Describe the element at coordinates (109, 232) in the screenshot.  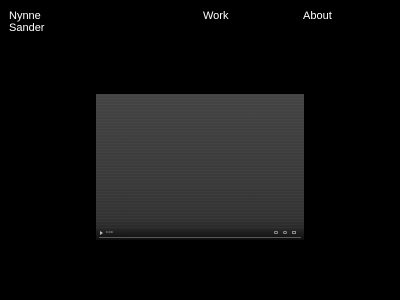
I see `video-time: 0:00` at that location.